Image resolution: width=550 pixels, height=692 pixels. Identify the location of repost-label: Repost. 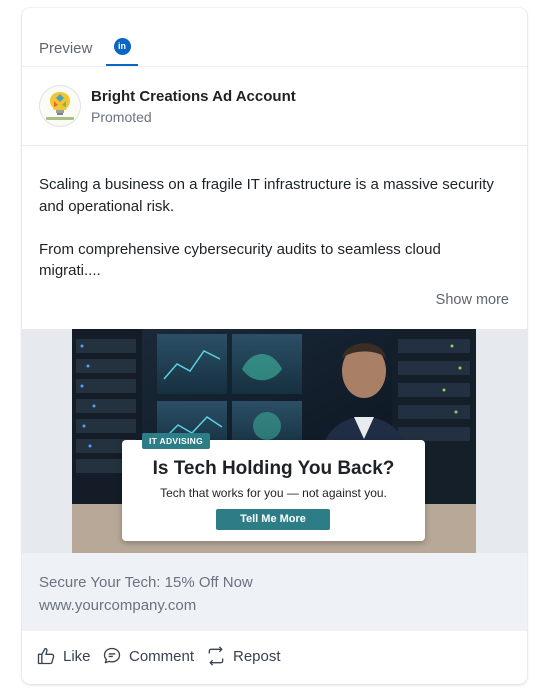
(257, 656).